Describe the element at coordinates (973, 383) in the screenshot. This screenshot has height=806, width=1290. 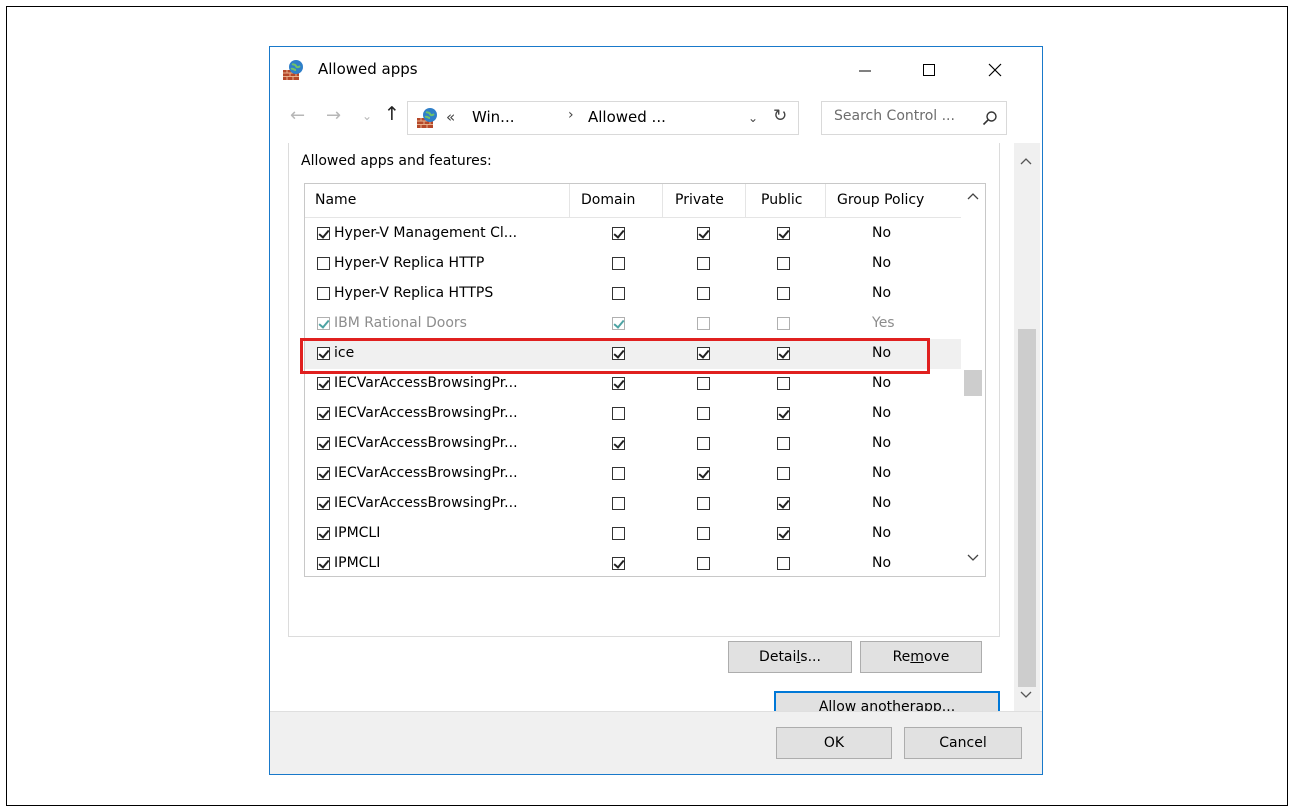
I see `table-scrollbar-thumb` at that location.